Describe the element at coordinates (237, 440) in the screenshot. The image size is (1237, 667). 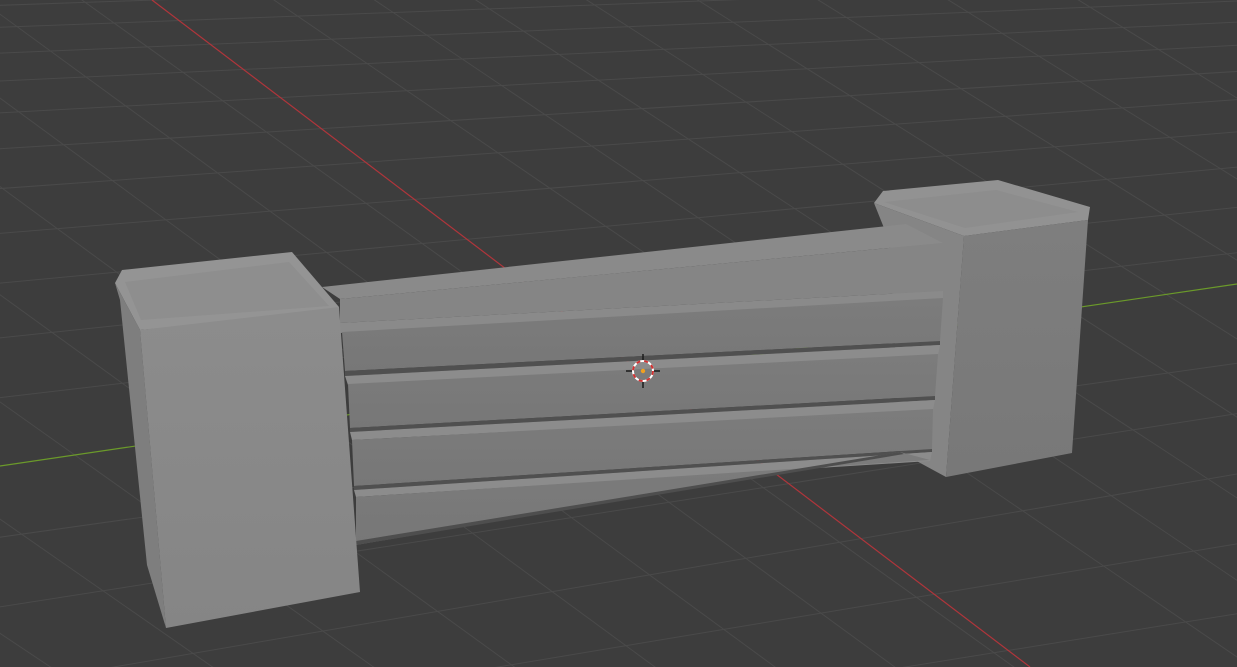
I see `left-post` at that location.